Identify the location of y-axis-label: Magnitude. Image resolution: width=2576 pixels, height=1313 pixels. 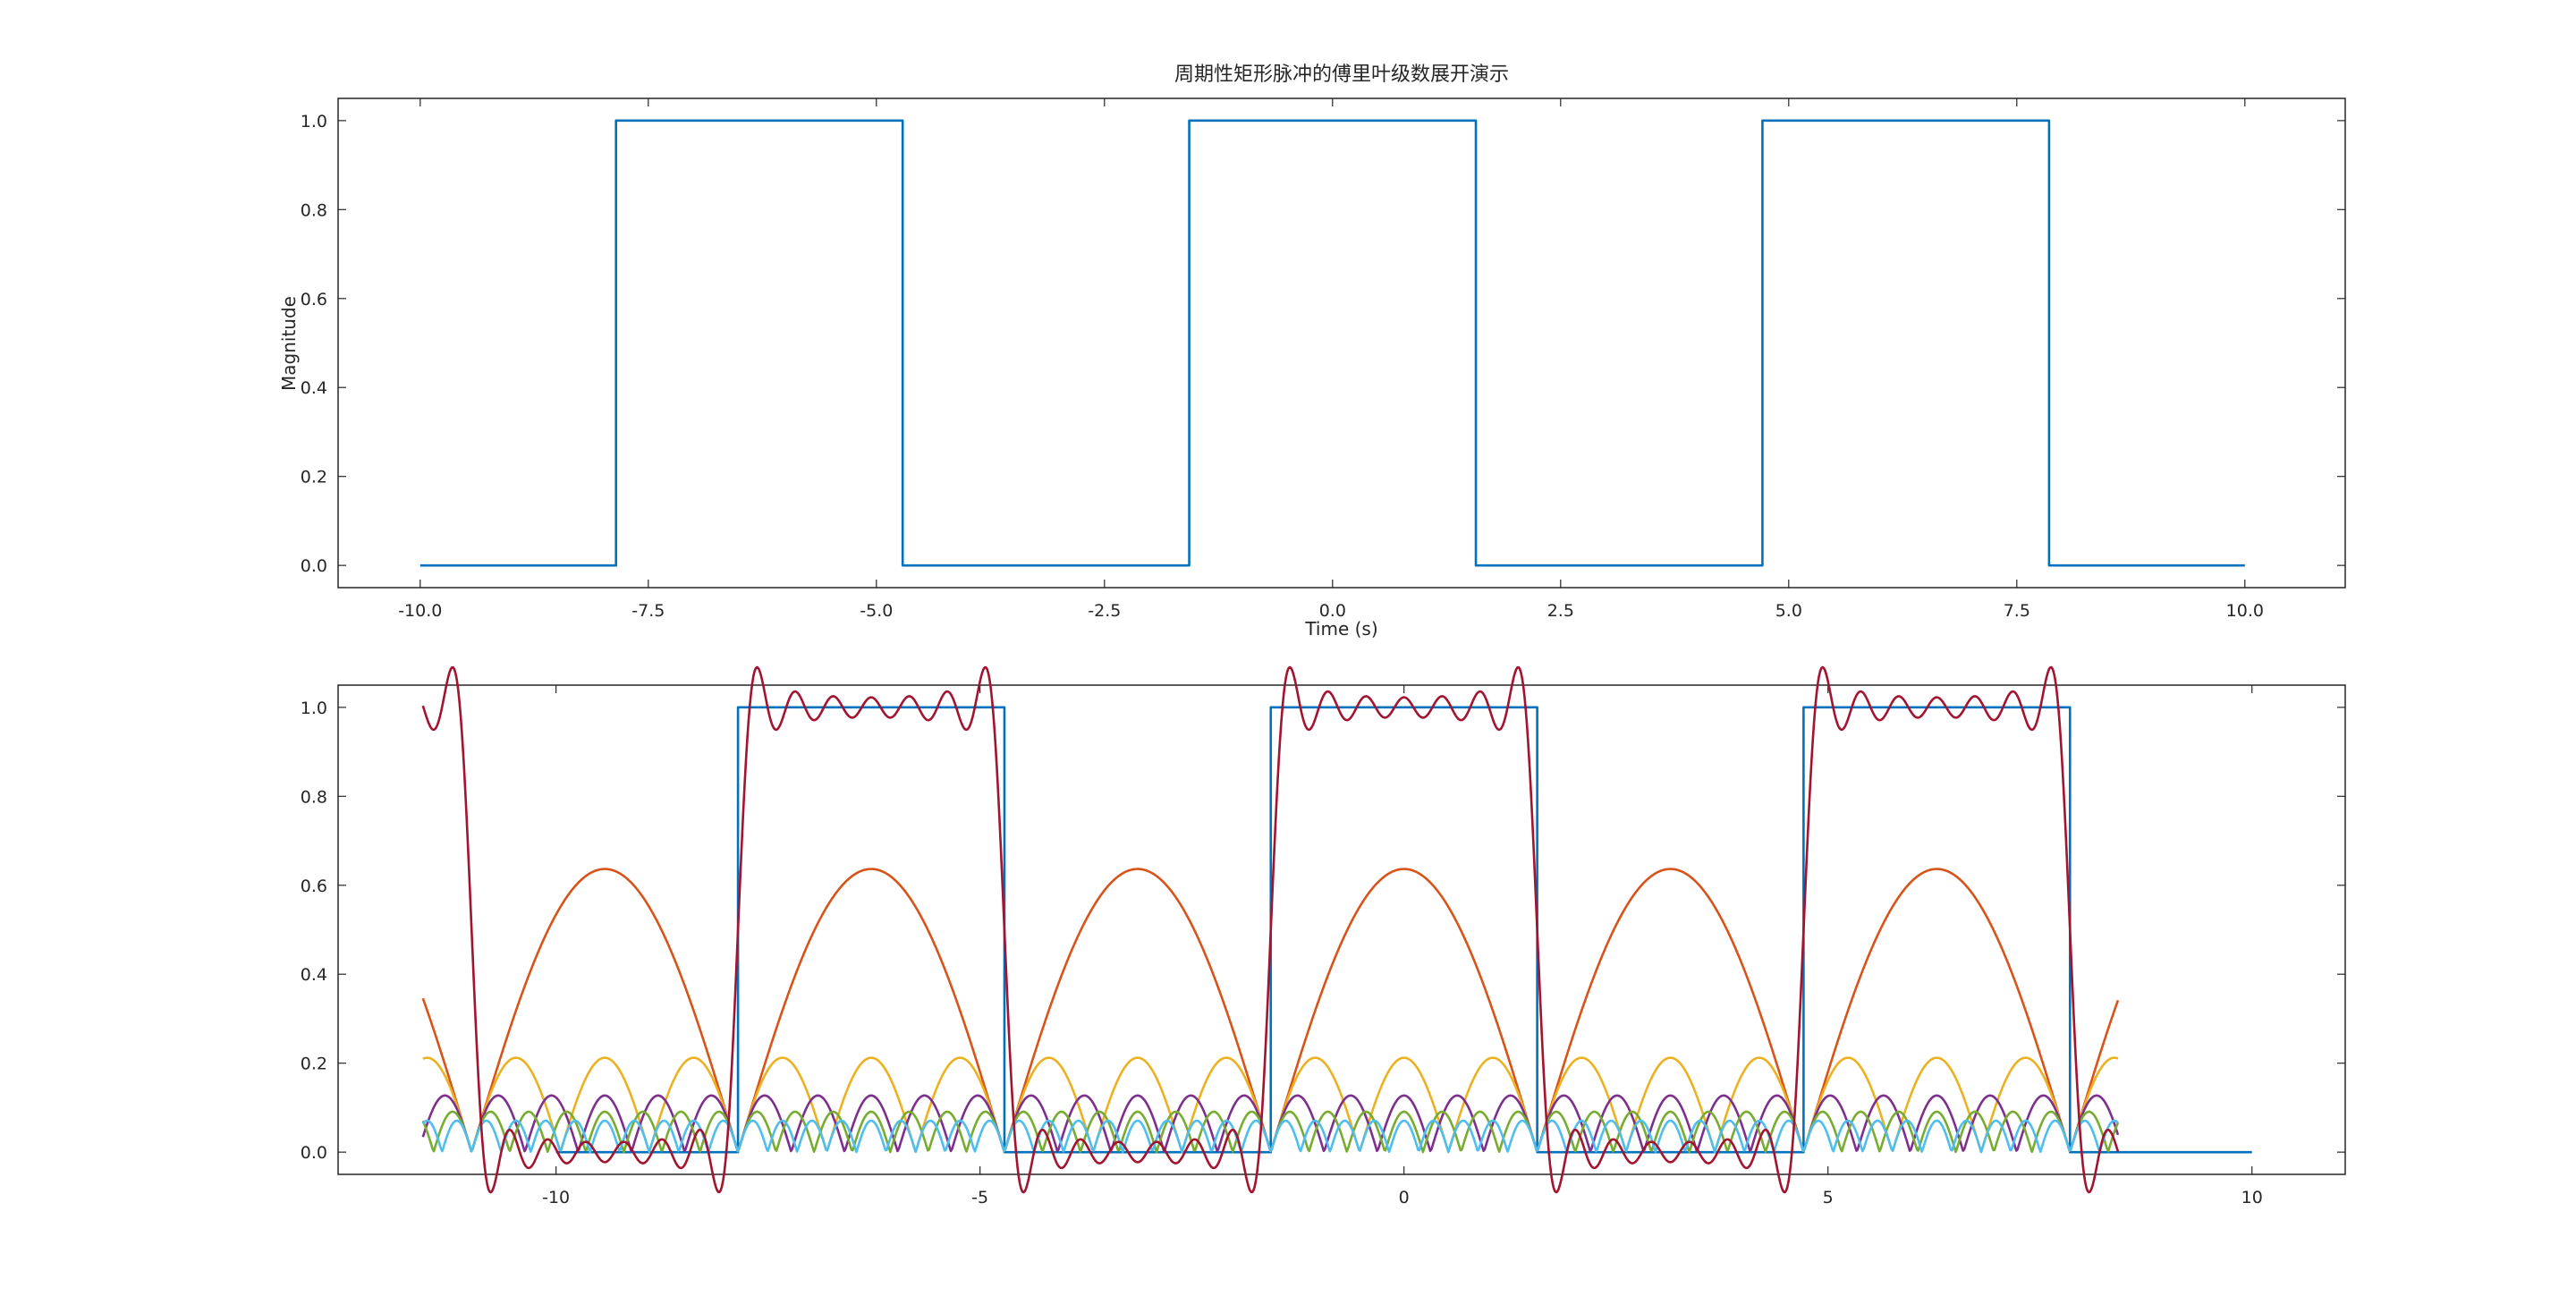
(289, 343).